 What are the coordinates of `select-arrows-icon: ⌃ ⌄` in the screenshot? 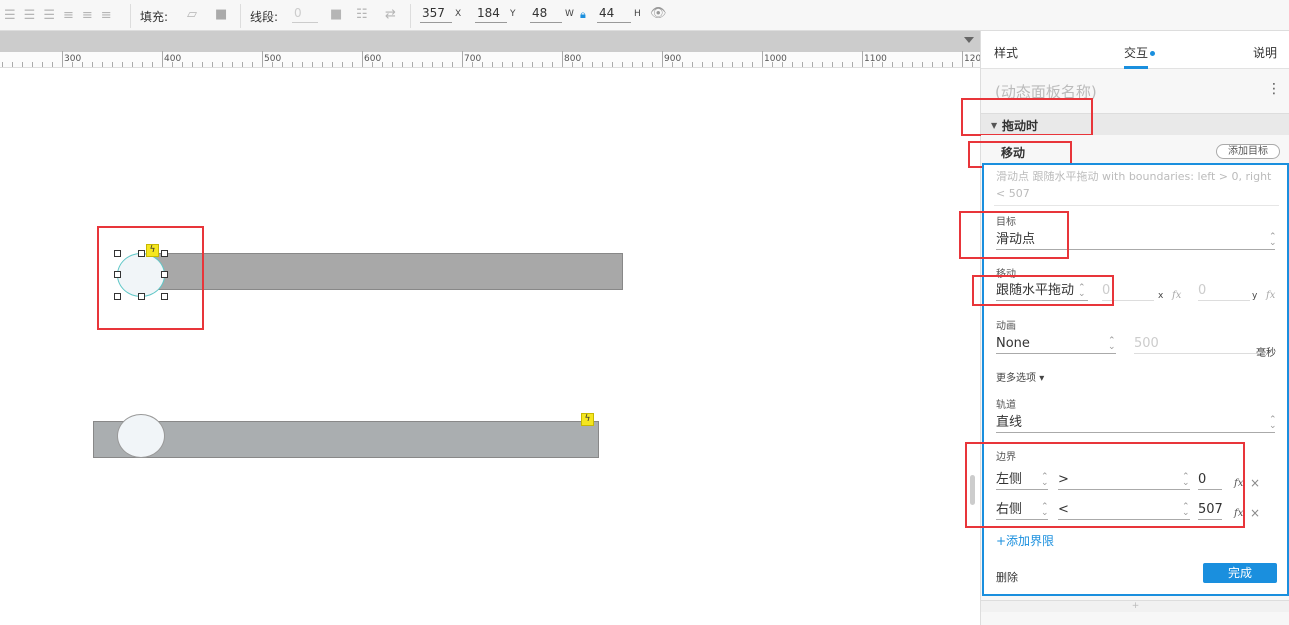 It's located at (1273, 423).